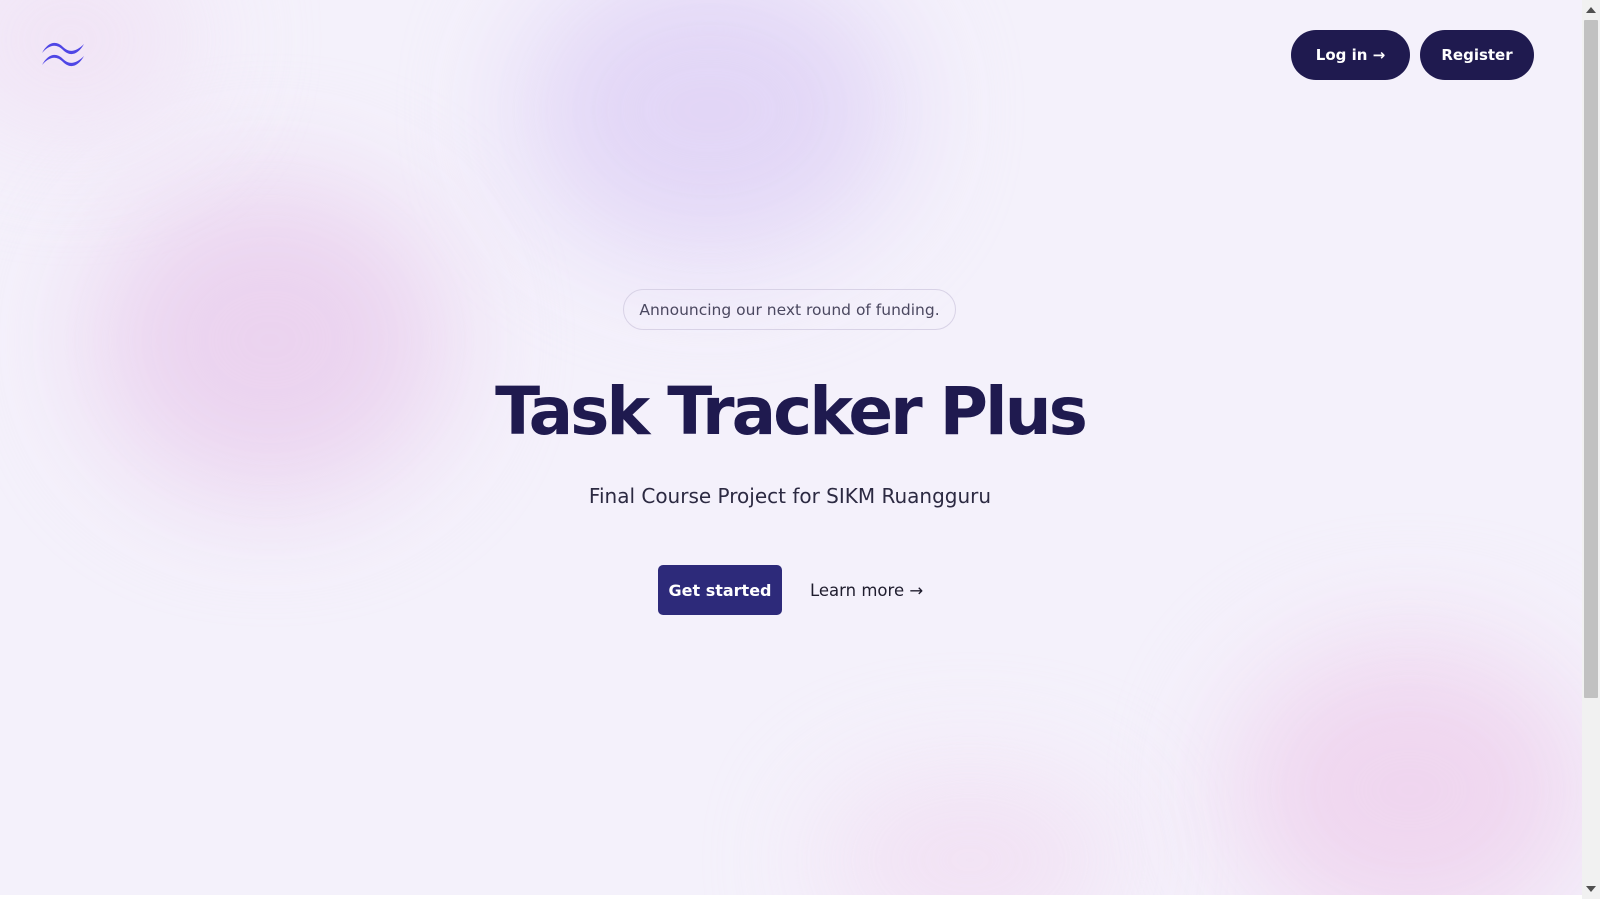 Image resolution: width=1600 pixels, height=899 pixels. I want to click on learn-more-link: Learn more →, so click(866, 590).